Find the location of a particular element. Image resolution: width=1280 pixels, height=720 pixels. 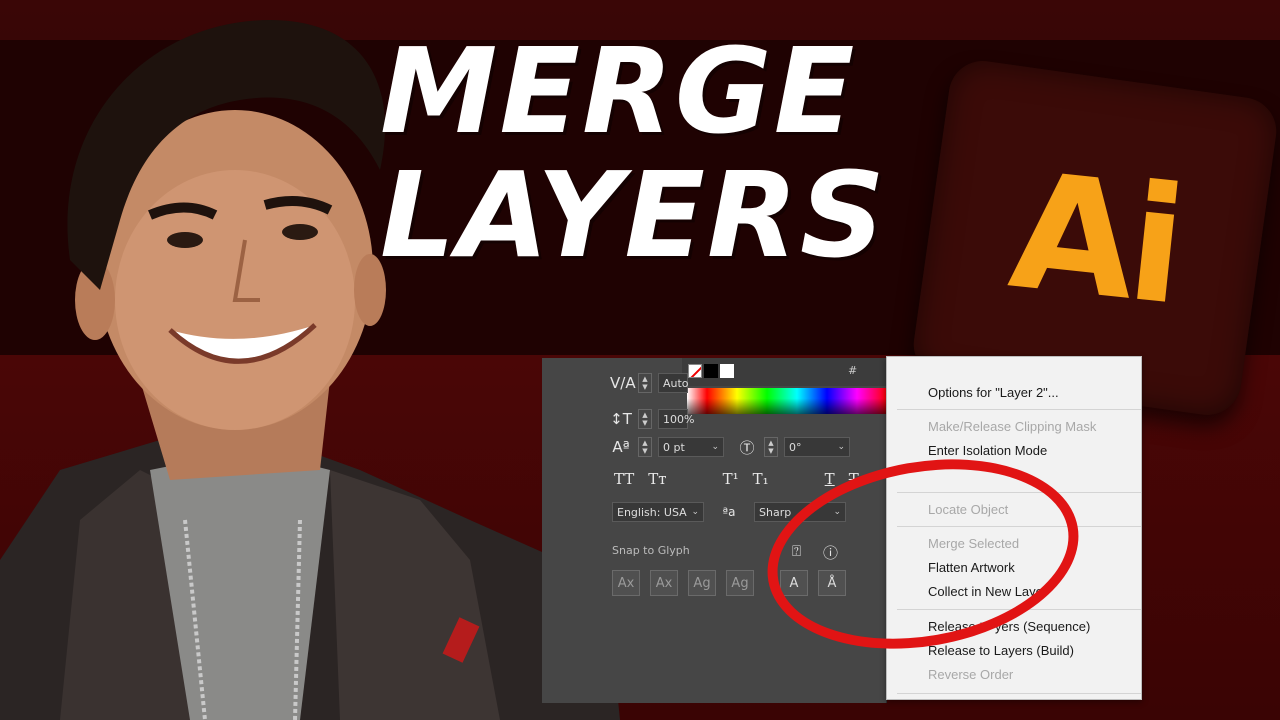

snap-to-glyph-label: Snap to Glyph is located at coordinates (651, 550).